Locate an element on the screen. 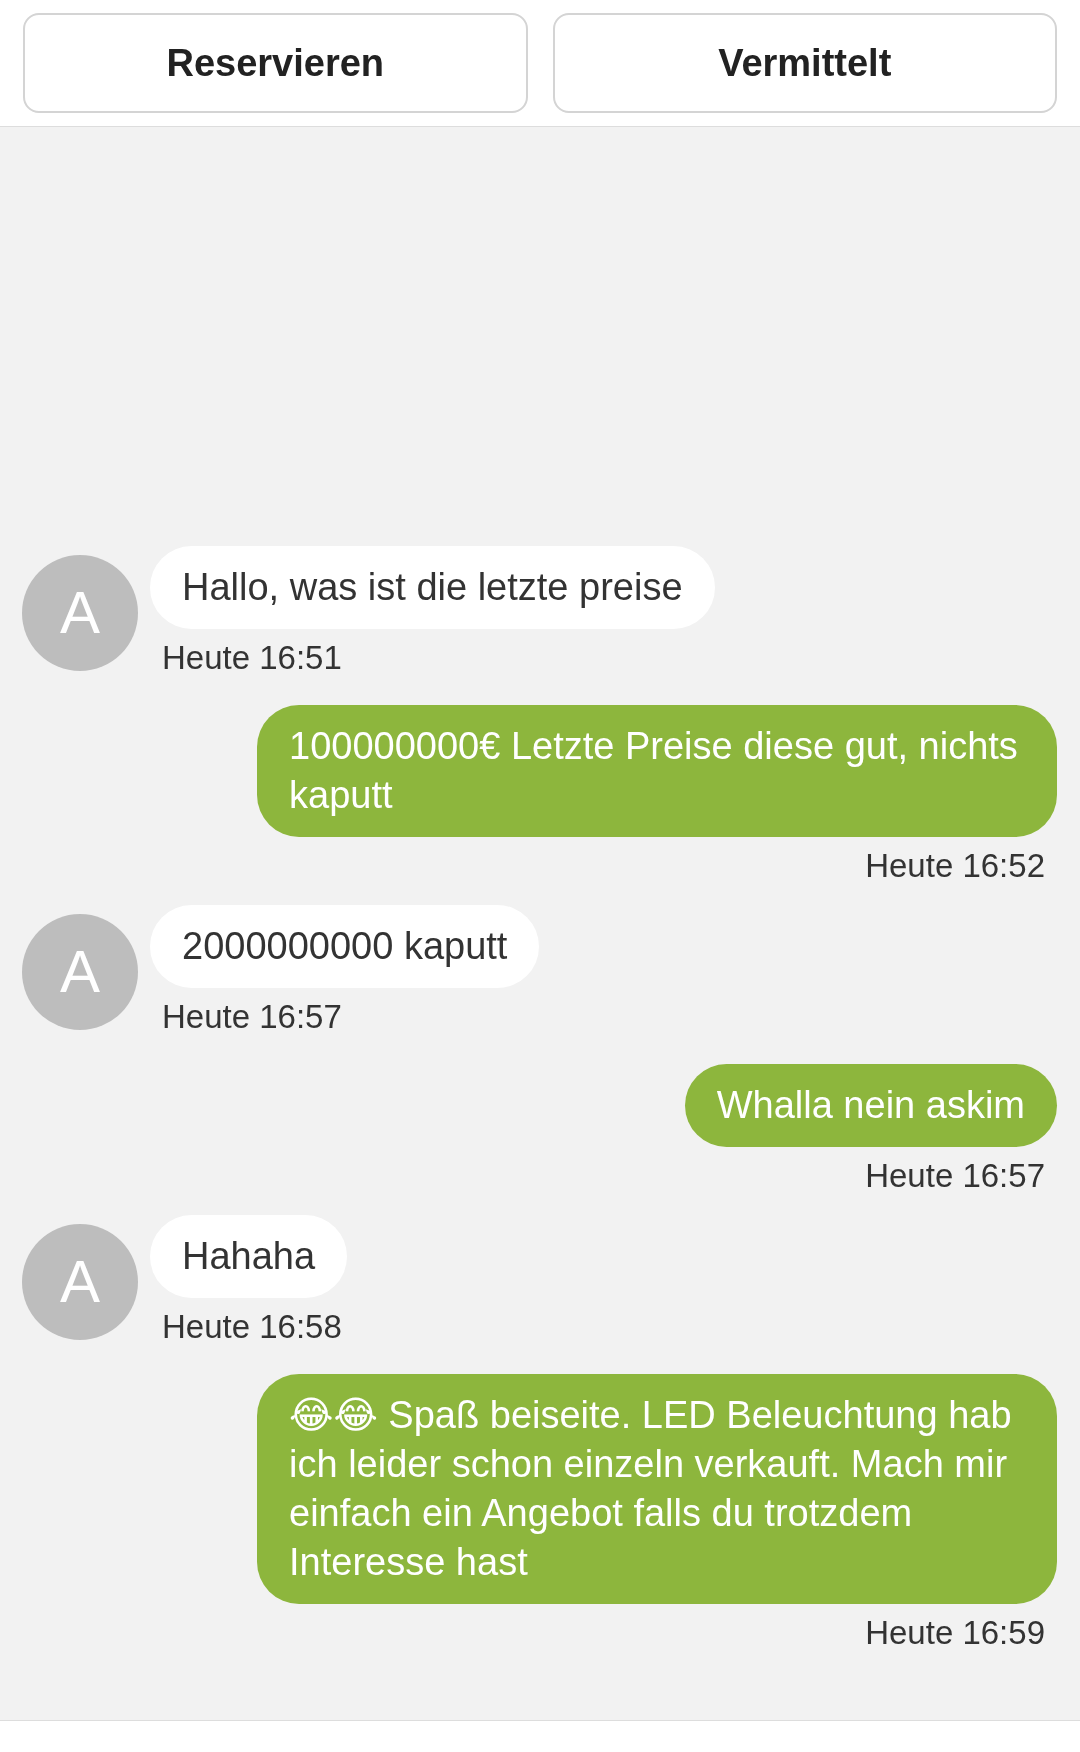 This screenshot has height=1752, width=1080. message-bubble: Hallo, was ist die letzte preise is located at coordinates (432, 587).